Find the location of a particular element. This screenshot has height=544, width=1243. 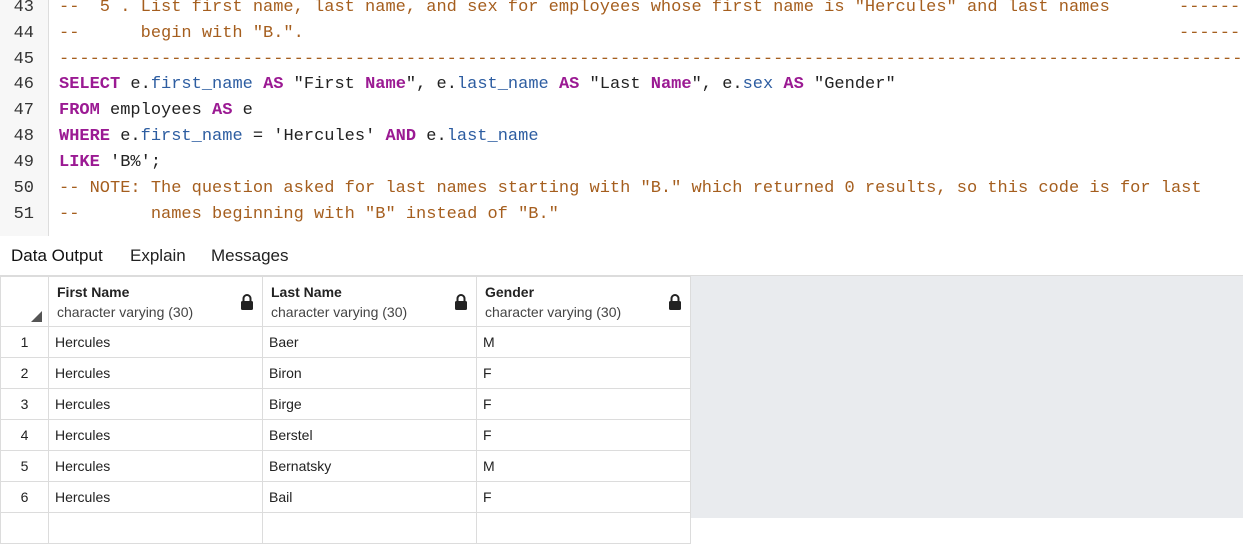

code-token: 'B%'; is located at coordinates (130, 162).